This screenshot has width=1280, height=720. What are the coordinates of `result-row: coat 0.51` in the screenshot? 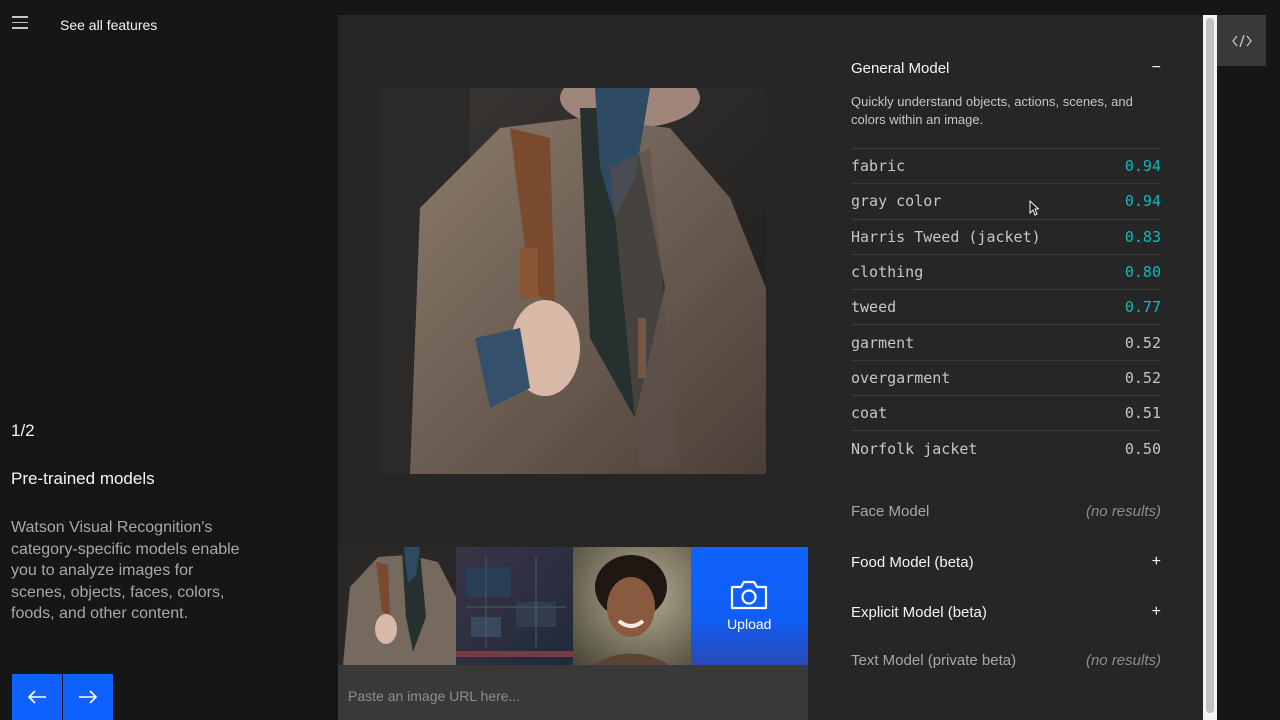 It's located at (1006, 412).